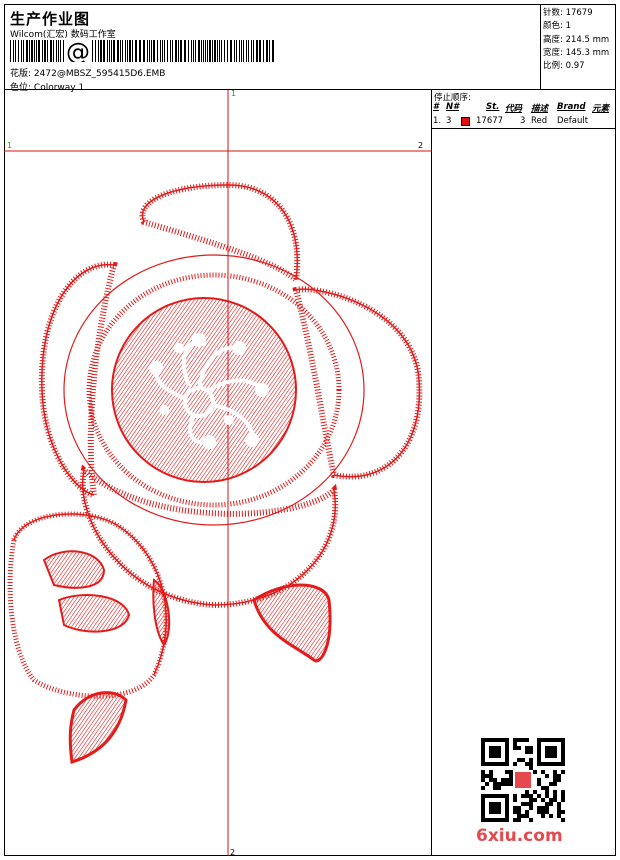 The image size is (620, 860). Describe the element at coordinates (99, 74) in the screenshot. I see `design-file: 2472@MBSZ_595415D6.EMB` at that location.